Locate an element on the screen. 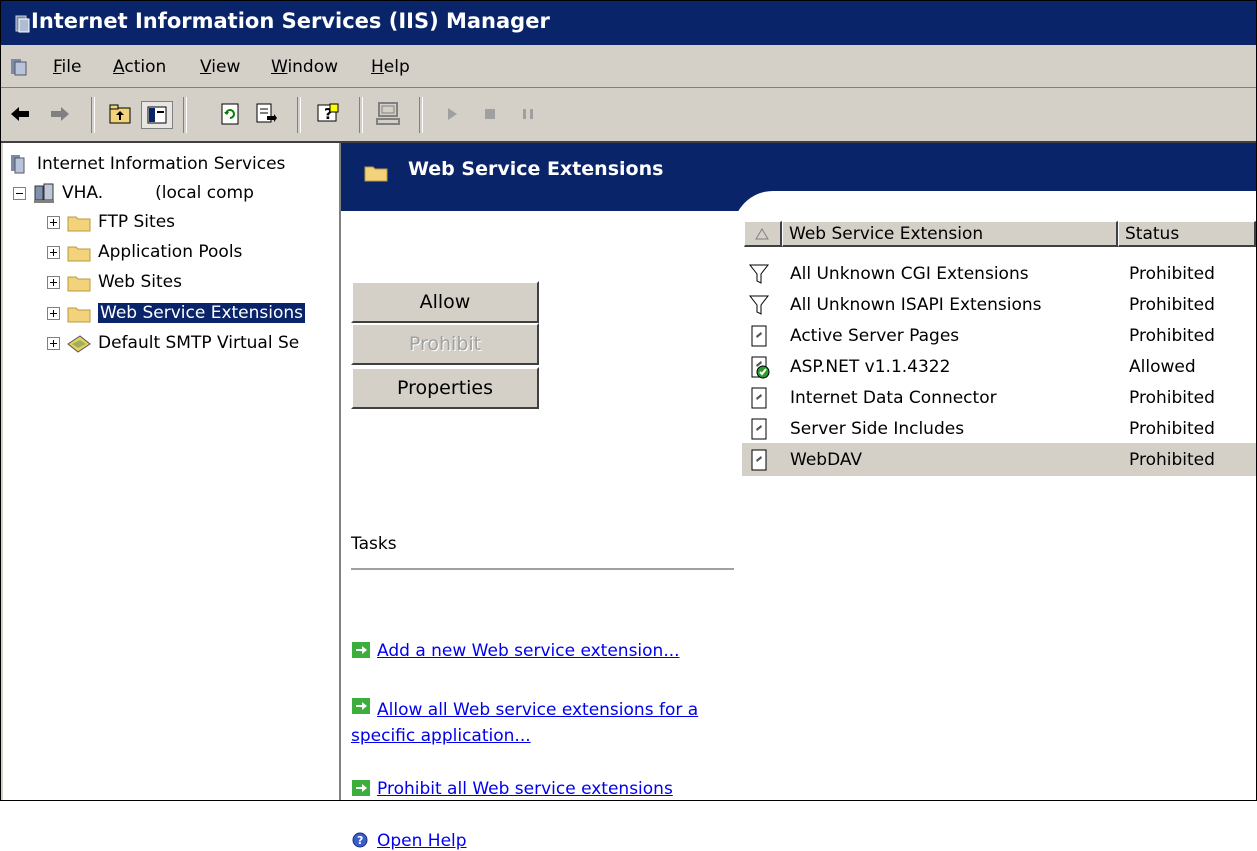 The width and height of the screenshot is (1257, 851). list-row-cgi: All Unknown CGI Extensions Prohibited is located at coordinates (999, 274).